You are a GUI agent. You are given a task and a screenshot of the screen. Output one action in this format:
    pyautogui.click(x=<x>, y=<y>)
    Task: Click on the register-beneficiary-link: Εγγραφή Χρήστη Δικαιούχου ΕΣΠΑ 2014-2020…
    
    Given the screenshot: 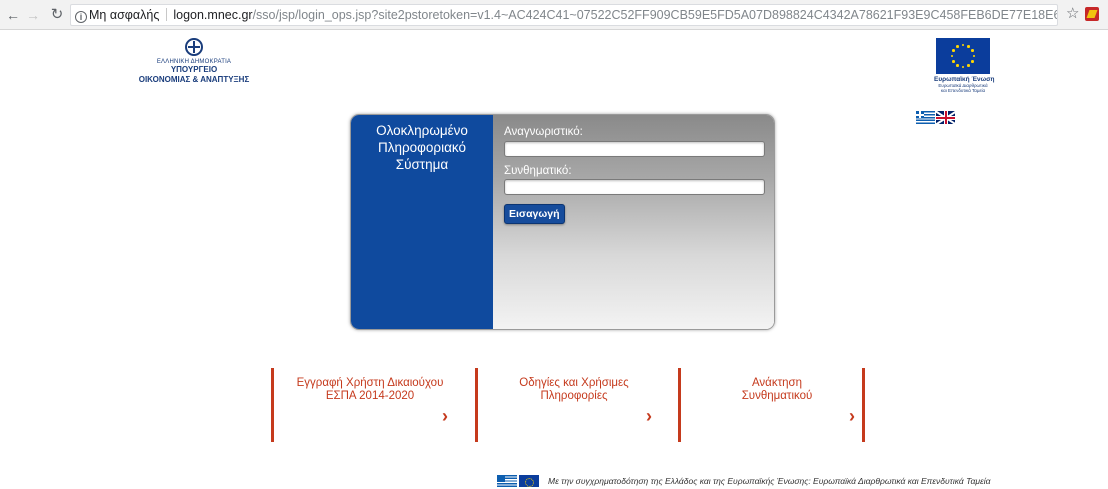 What is the action you would take?
    pyautogui.click(x=368, y=405)
    